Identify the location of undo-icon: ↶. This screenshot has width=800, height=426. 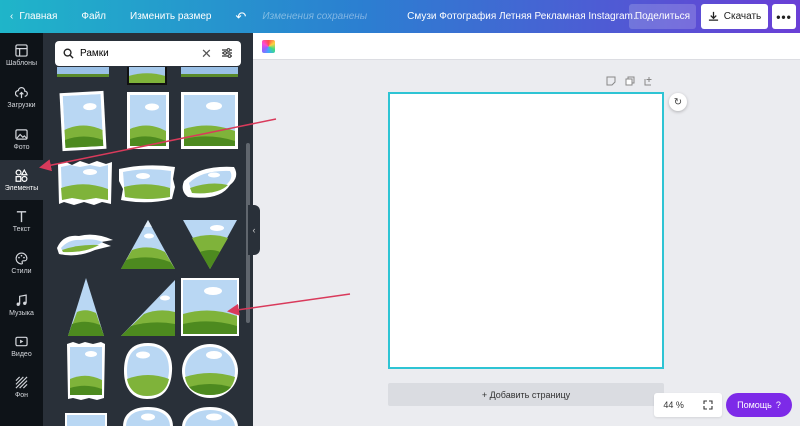
(240, 17).